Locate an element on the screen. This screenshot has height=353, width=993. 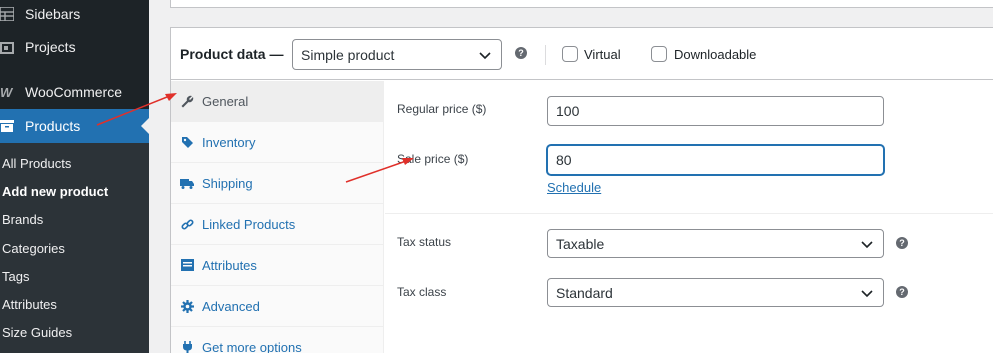
editor-box-above is located at coordinates (581, 4).